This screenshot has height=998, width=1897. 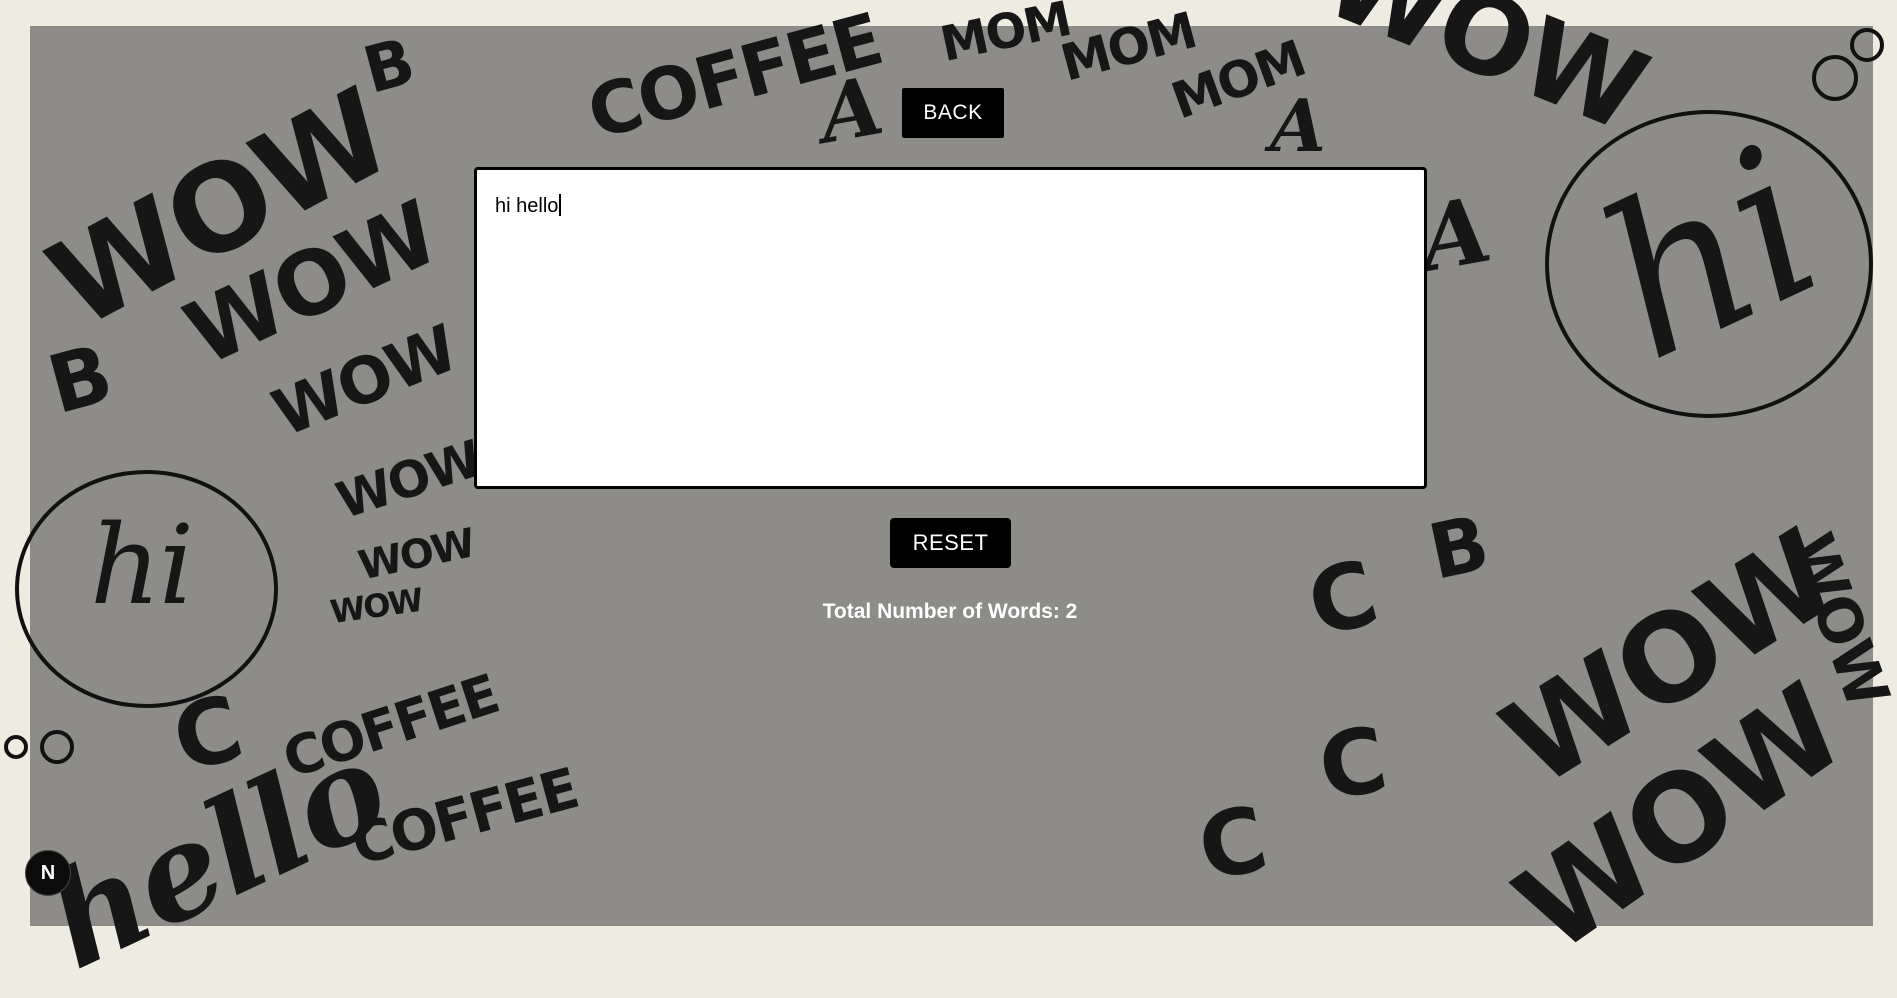 What do you see at coordinates (560, 205) in the screenshot?
I see `text-caret` at bounding box center [560, 205].